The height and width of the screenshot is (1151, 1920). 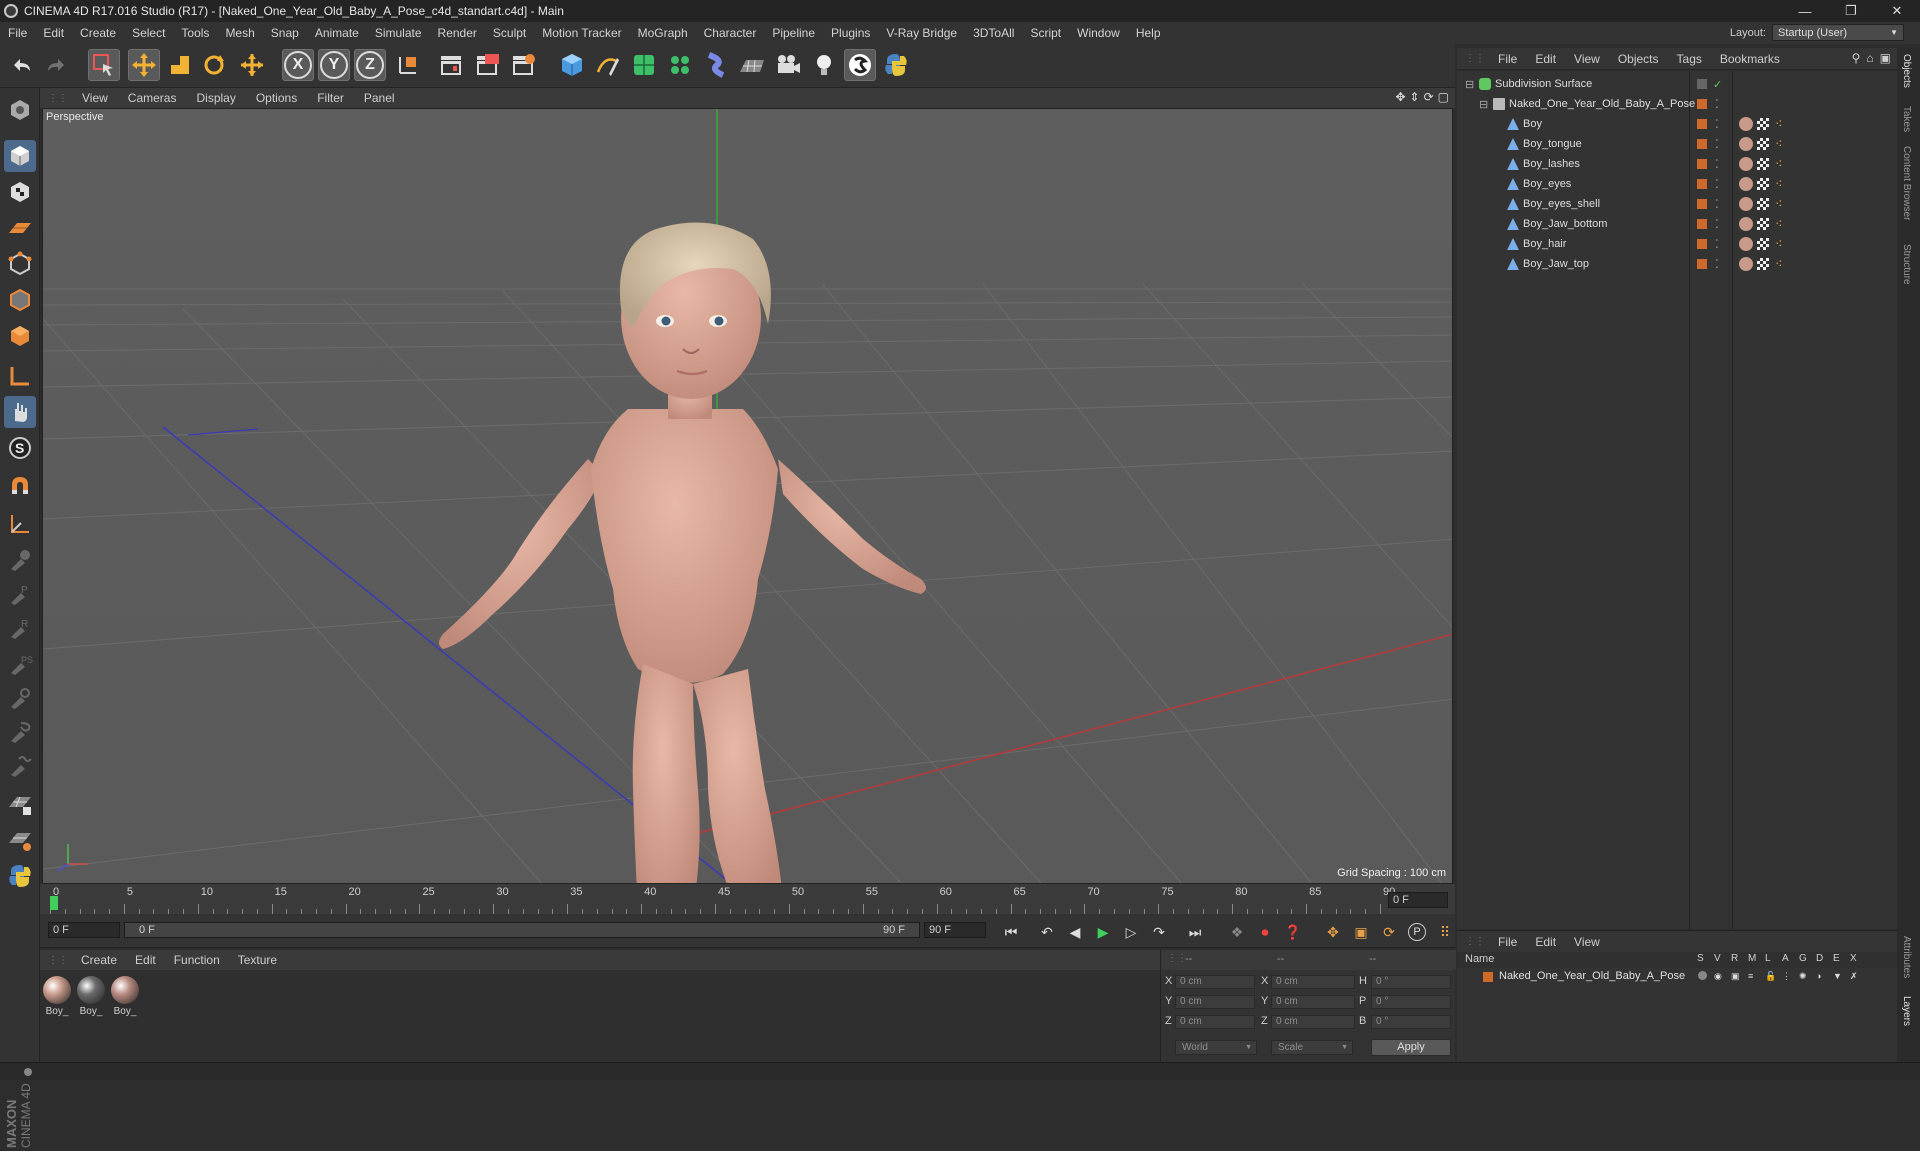 I want to click on layer-expression-icon: ▼, so click(x=1837, y=976).